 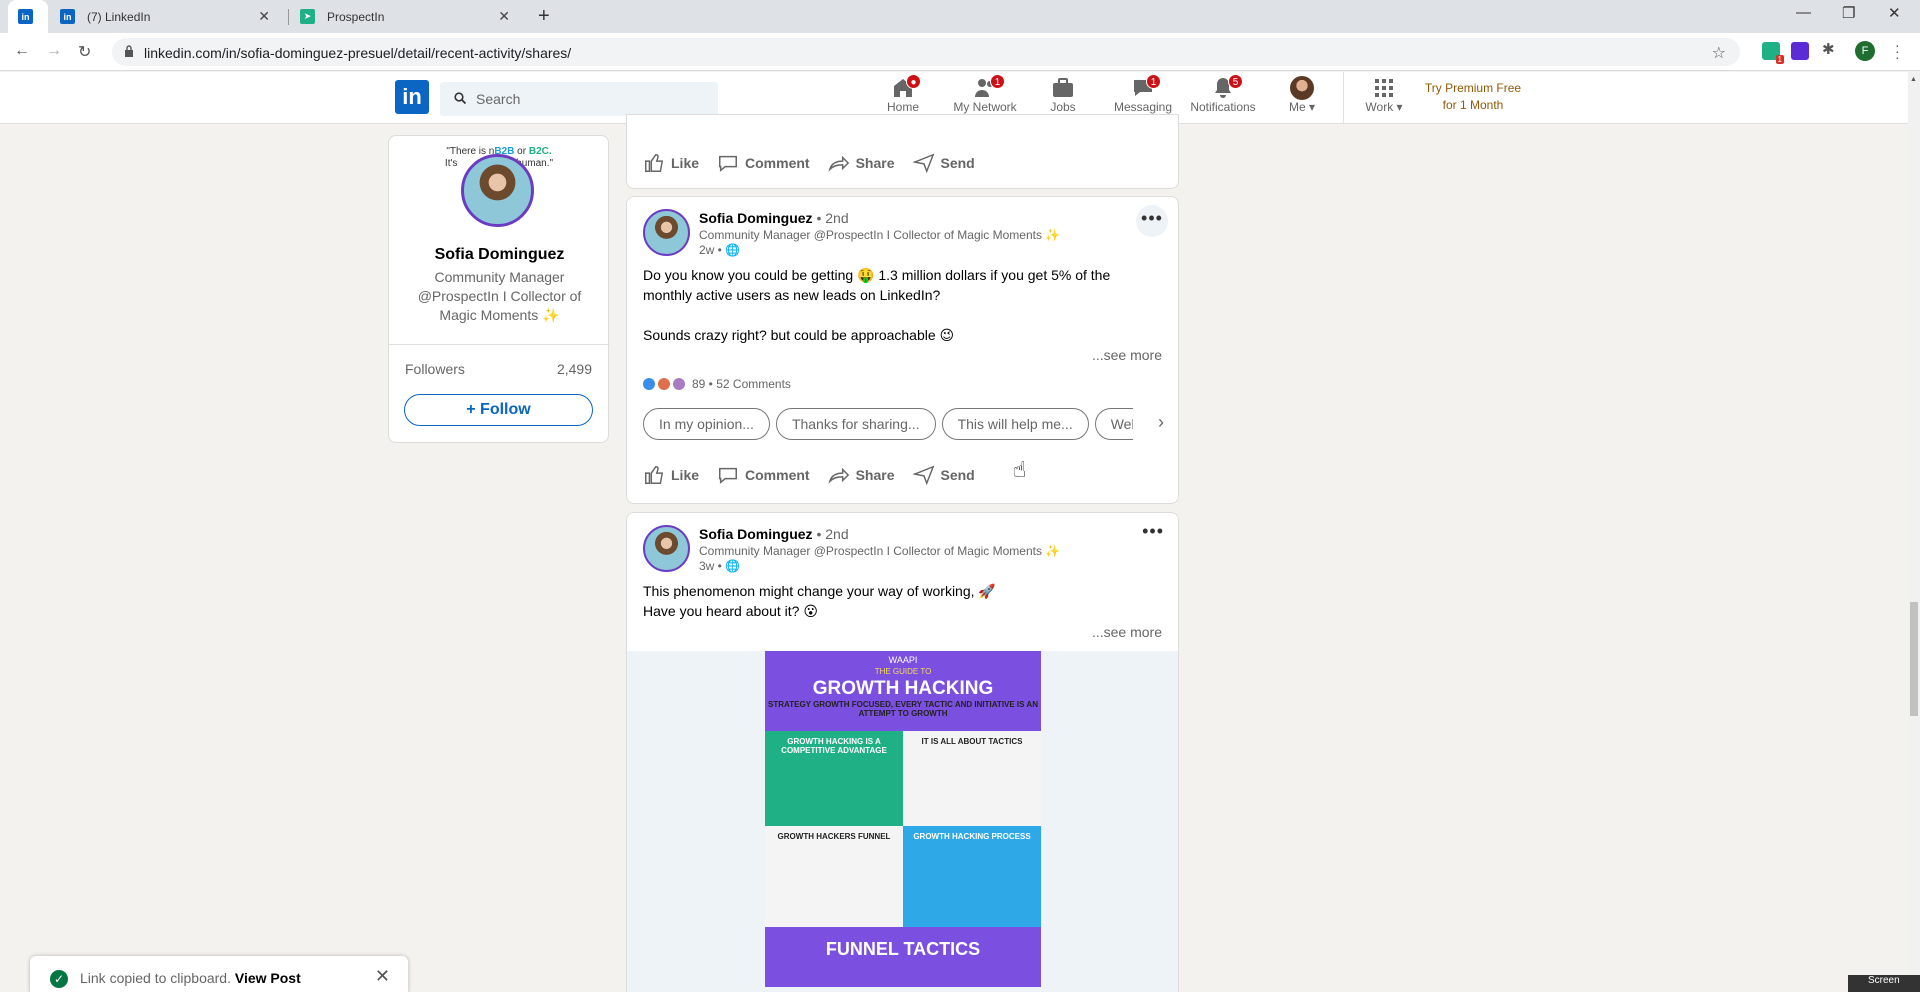 What do you see at coordinates (1223, 107) in the screenshot?
I see `nav-label: Notifications` at bounding box center [1223, 107].